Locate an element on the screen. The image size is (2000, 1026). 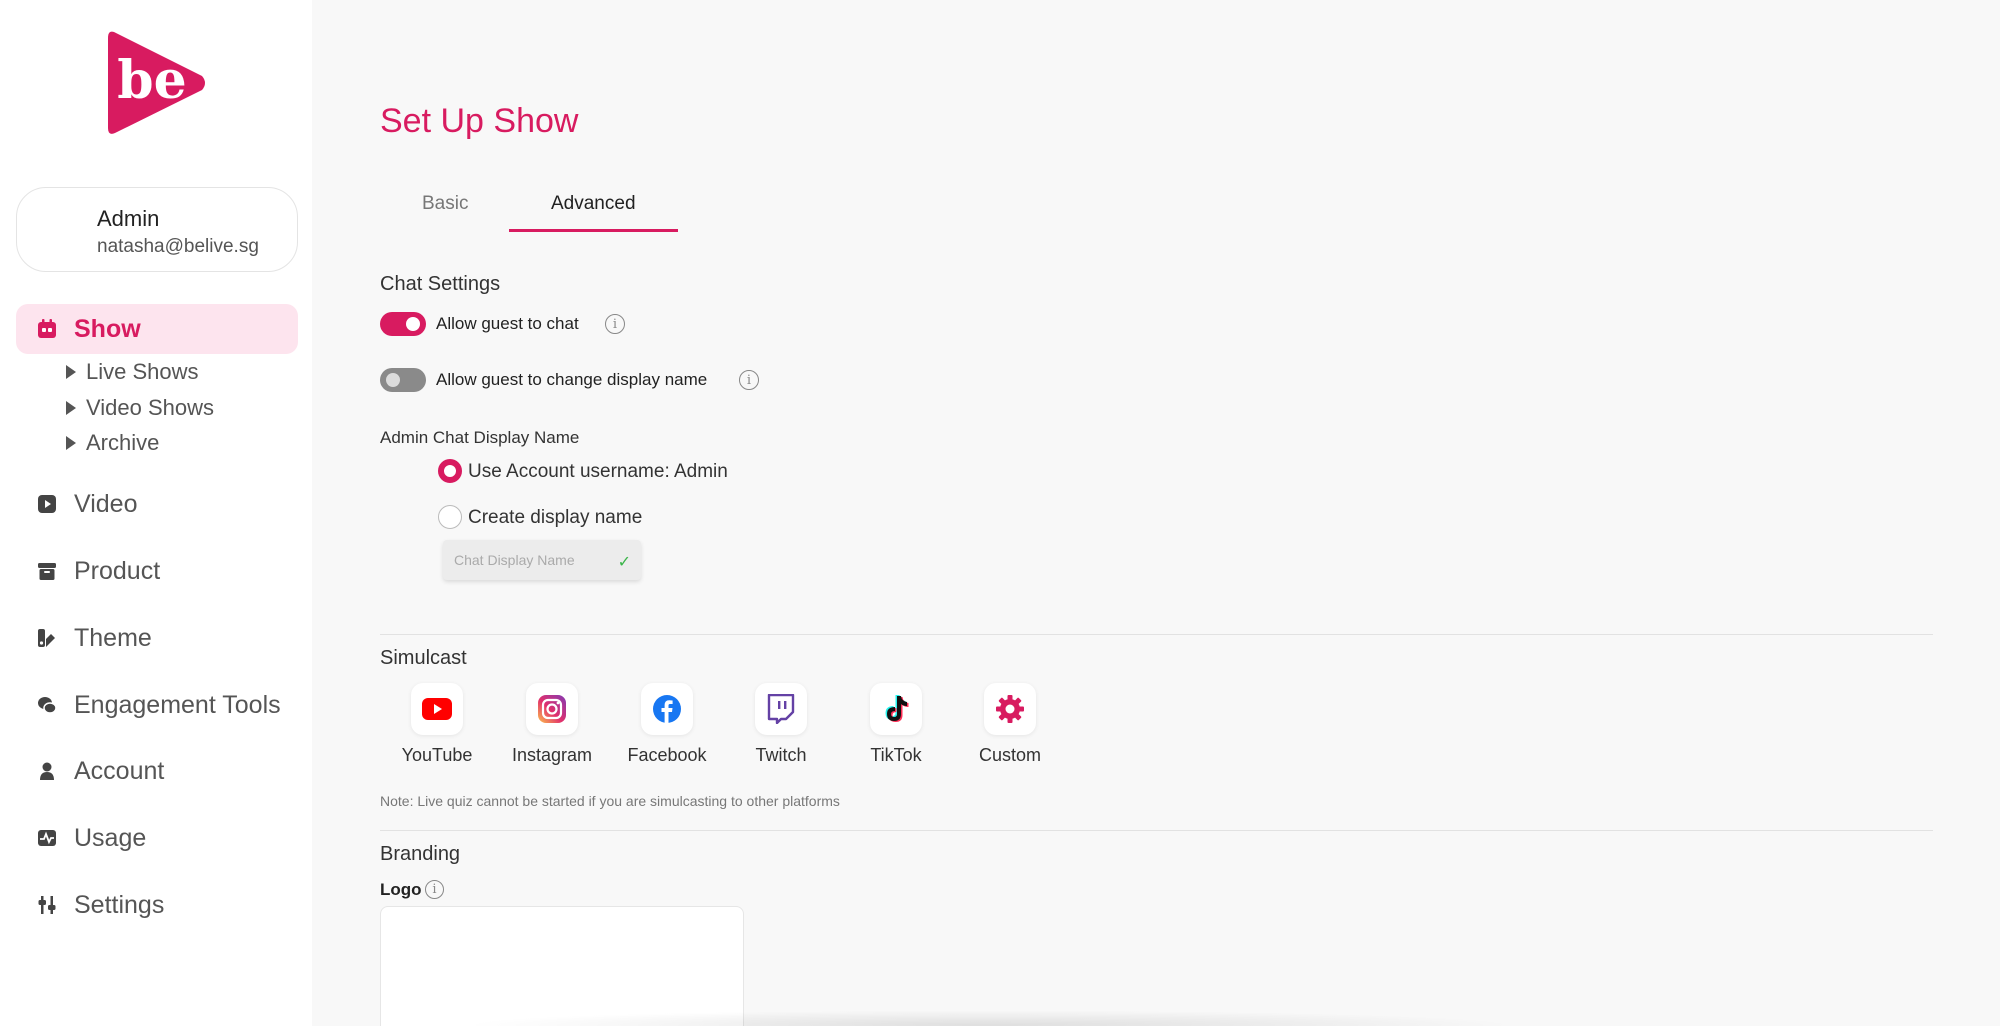
sidebar-item-label: Show is located at coordinates (107, 328).